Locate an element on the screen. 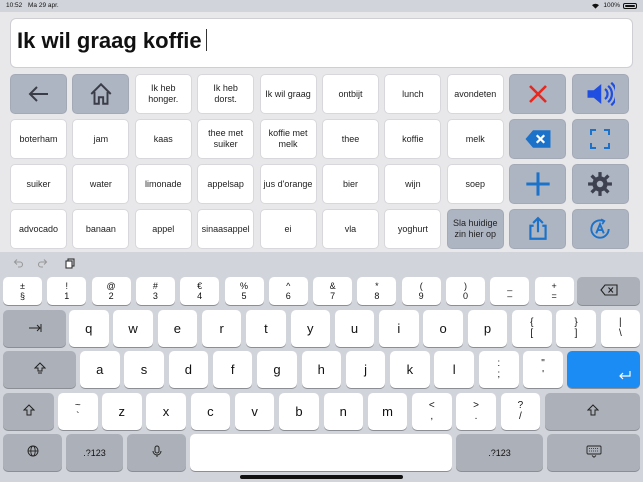 This screenshot has width=643, height=482. tile-clear is located at coordinates (538, 94).